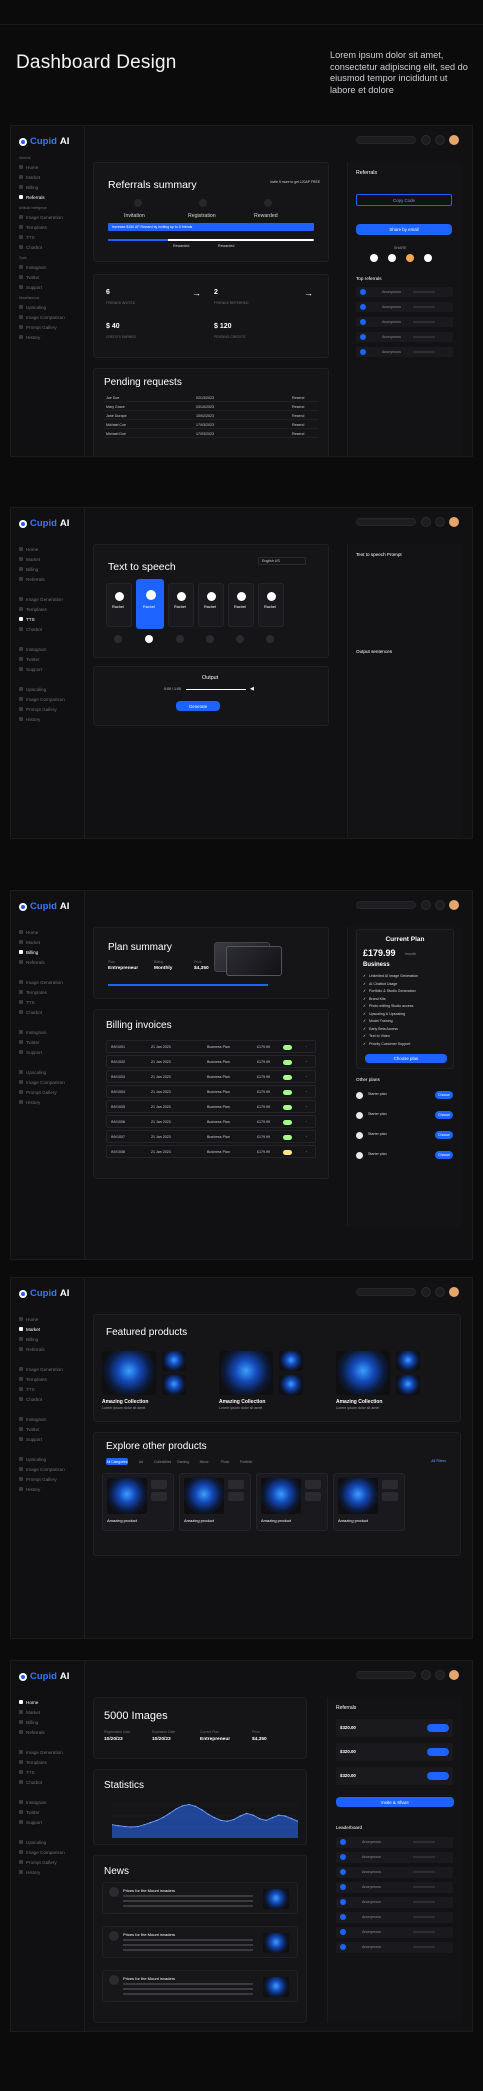 The image size is (483, 2091). I want to click on language-select: English US, so click(282, 561).